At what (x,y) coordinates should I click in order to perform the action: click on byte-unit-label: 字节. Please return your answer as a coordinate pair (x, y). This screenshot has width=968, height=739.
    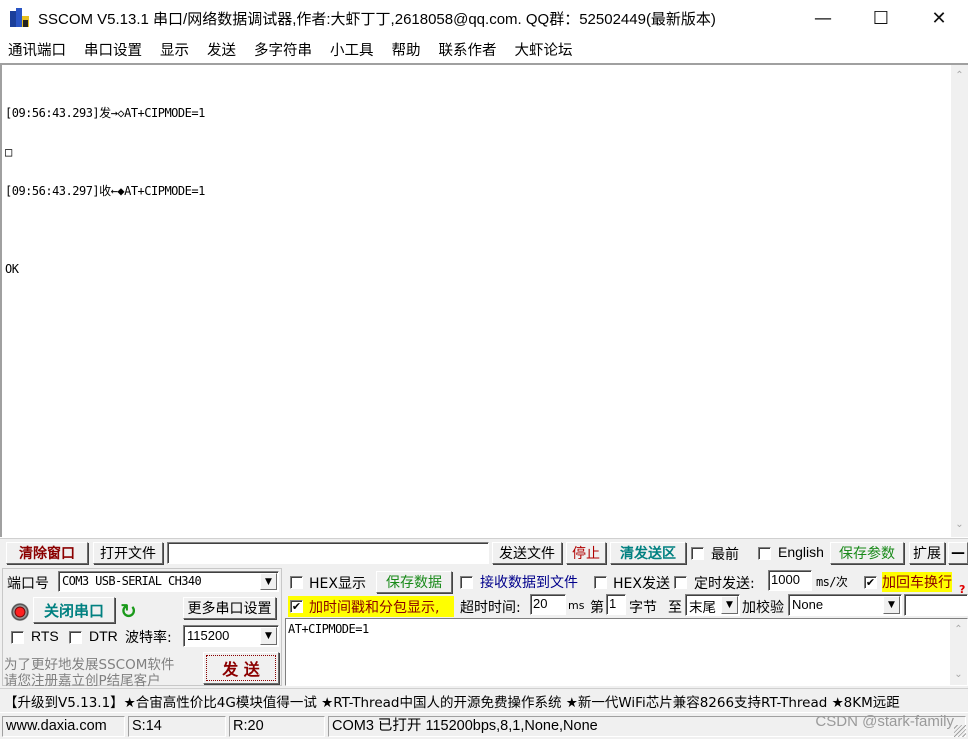
    Looking at the image, I should click on (643, 608).